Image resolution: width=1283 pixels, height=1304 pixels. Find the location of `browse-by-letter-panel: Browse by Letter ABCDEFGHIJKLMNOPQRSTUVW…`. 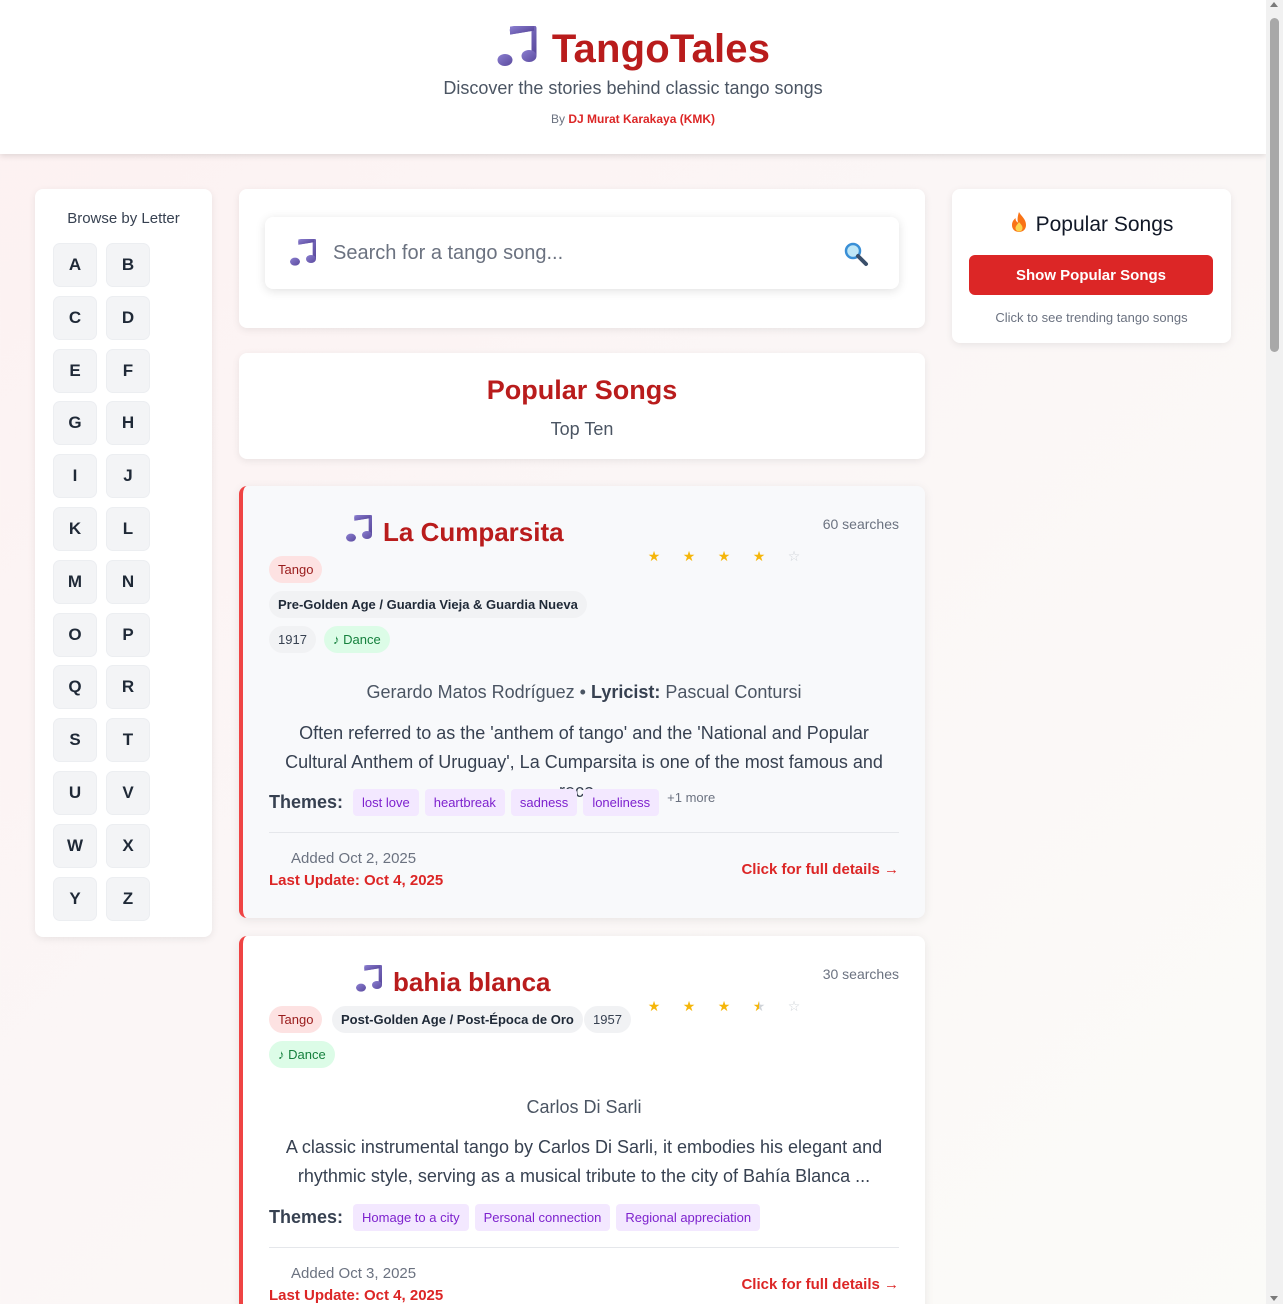

browse-by-letter-panel: Browse by Letter ABCDEFGHIJKLMNOPQRSTUVW… is located at coordinates (123, 563).